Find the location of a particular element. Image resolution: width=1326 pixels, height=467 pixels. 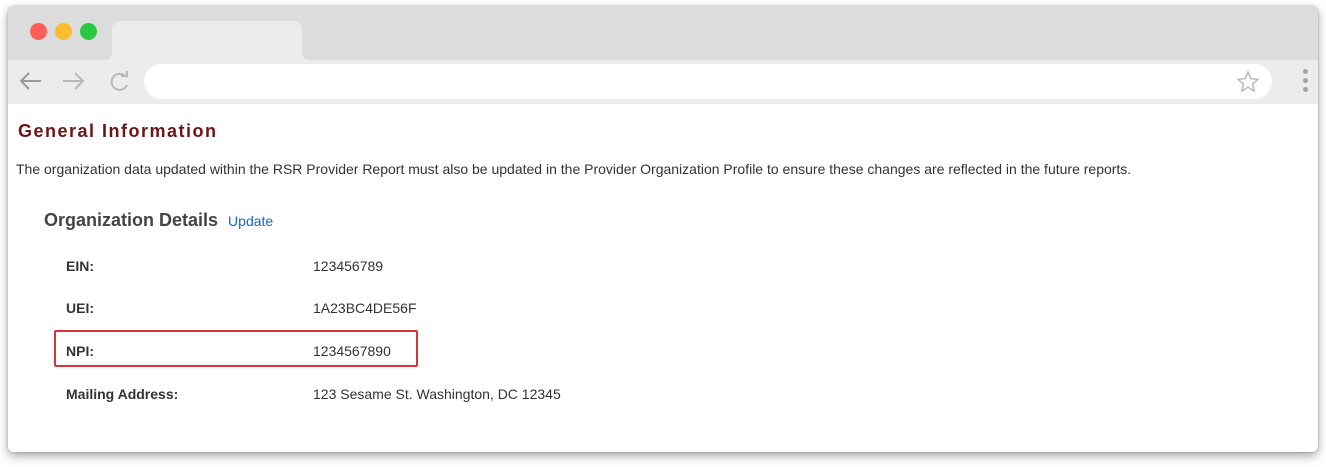

npi-value: 1234567890 is located at coordinates (352, 351).